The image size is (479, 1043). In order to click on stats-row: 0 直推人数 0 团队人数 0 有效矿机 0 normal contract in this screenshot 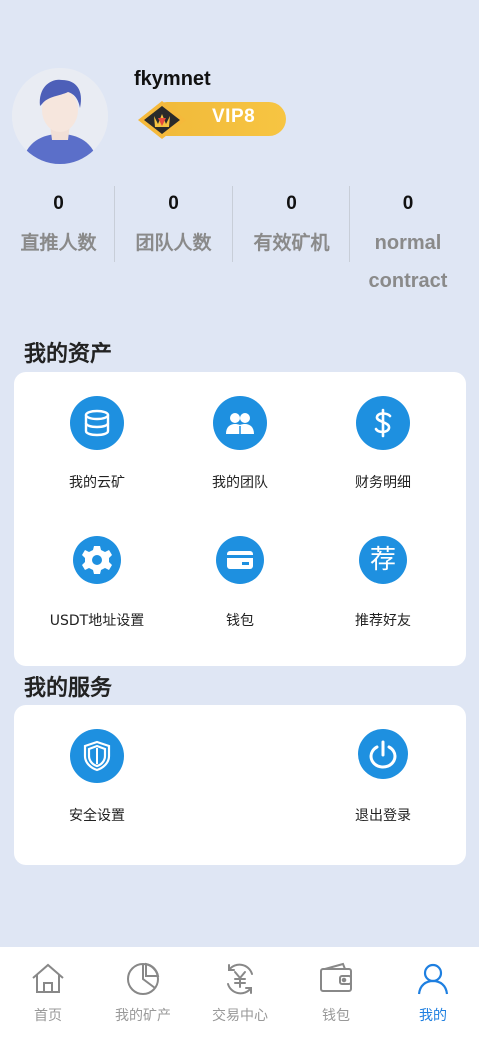, I will do `click(239, 246)`.